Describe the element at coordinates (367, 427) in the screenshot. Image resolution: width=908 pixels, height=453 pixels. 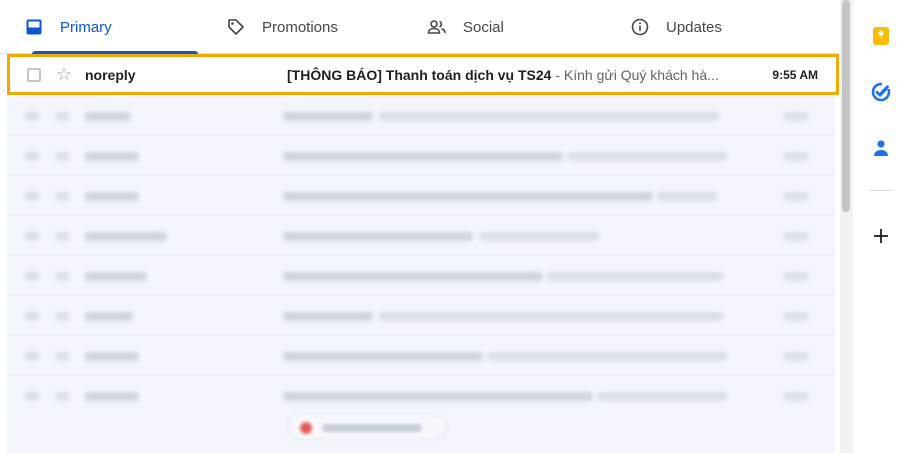
I see `attachment-chip` at that location.